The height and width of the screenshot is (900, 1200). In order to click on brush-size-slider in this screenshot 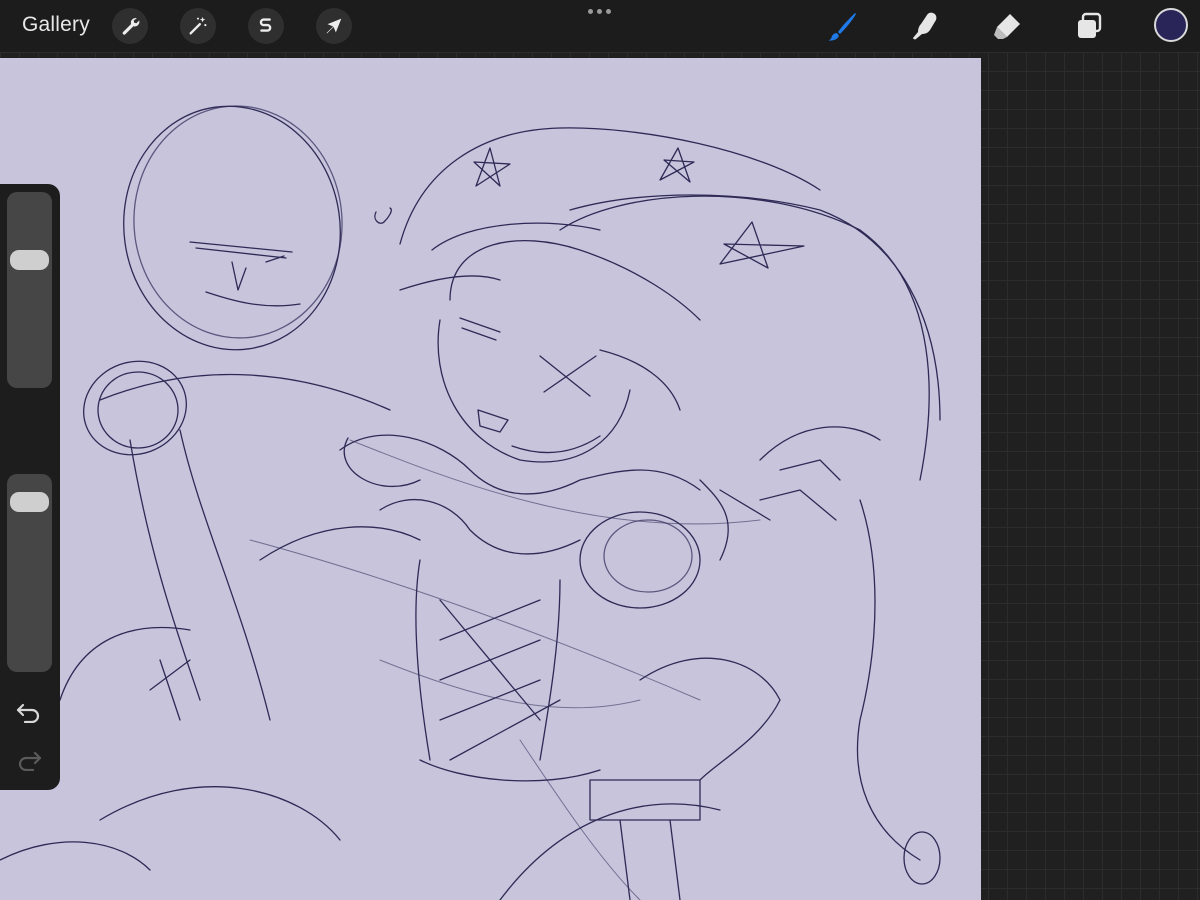, I will do `click(29, 290)`.